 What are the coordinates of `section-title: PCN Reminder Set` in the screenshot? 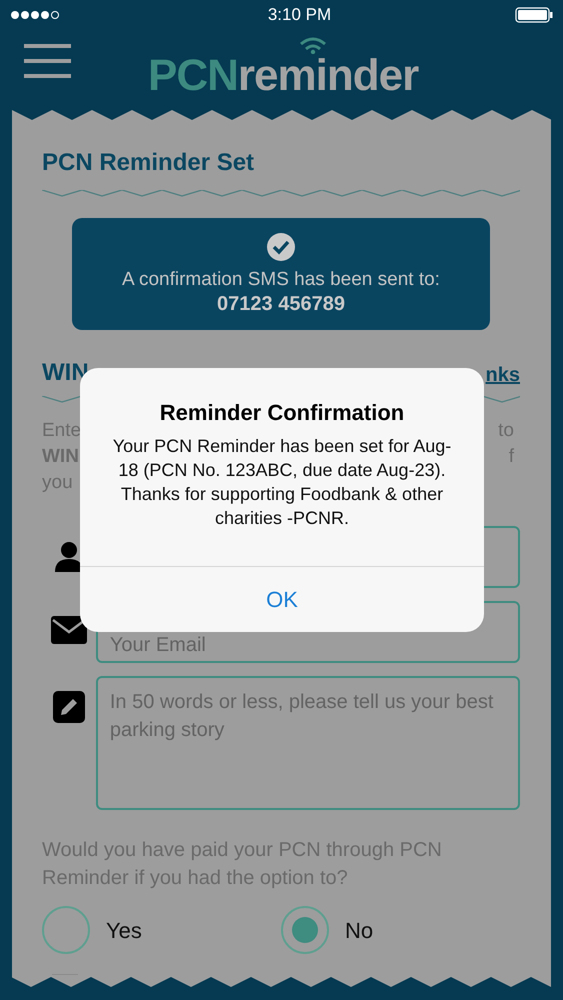 It's located at (149, 163).